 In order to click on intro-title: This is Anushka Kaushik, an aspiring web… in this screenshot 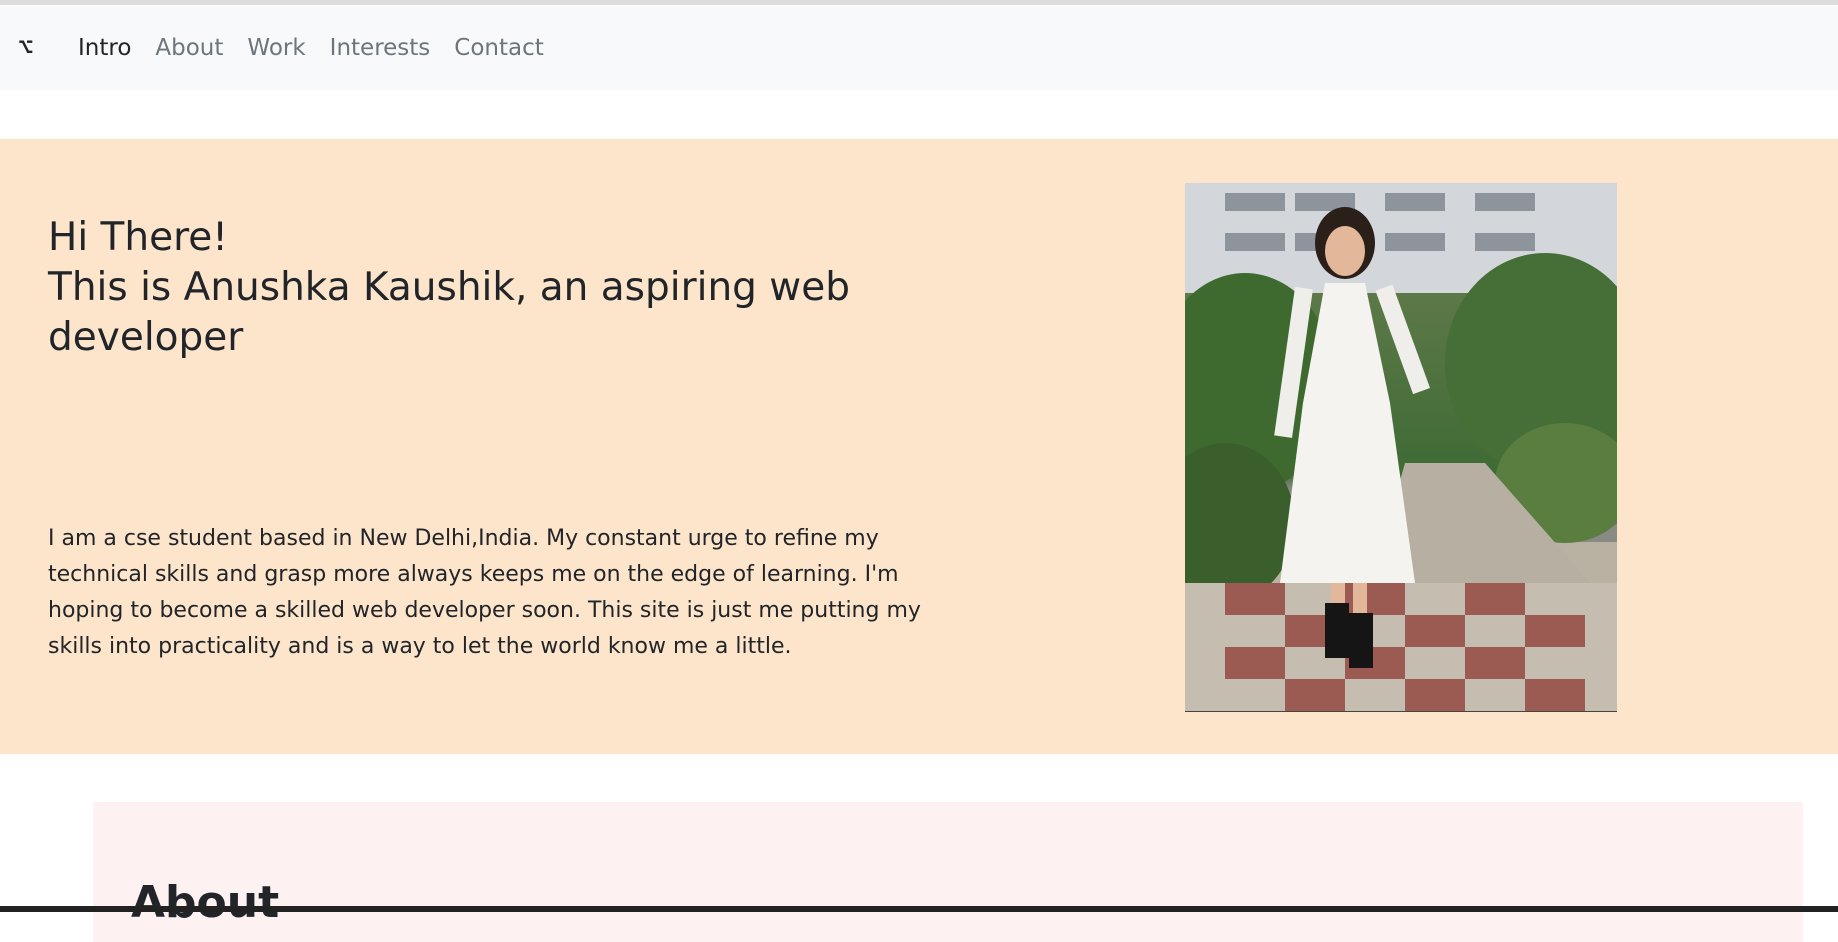, I will do `click(449, 312)`.